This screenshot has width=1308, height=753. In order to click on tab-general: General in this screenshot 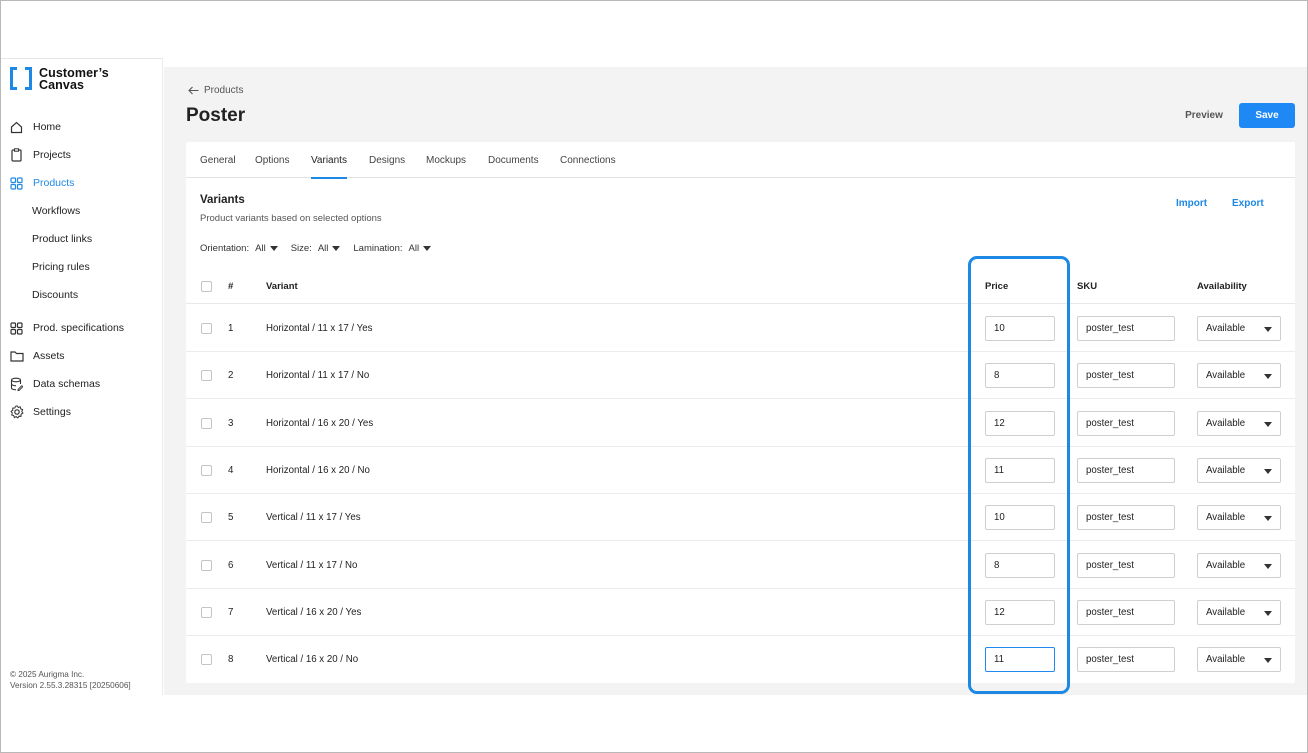, I will do `click(218, 160)`.